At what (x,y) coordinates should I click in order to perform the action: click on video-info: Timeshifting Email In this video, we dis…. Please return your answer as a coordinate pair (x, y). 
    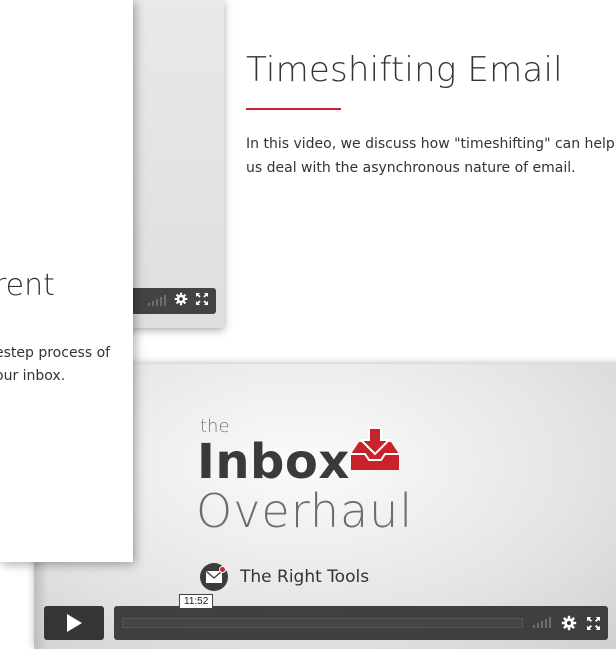
    Looking at the image, I should click on (431, 115).